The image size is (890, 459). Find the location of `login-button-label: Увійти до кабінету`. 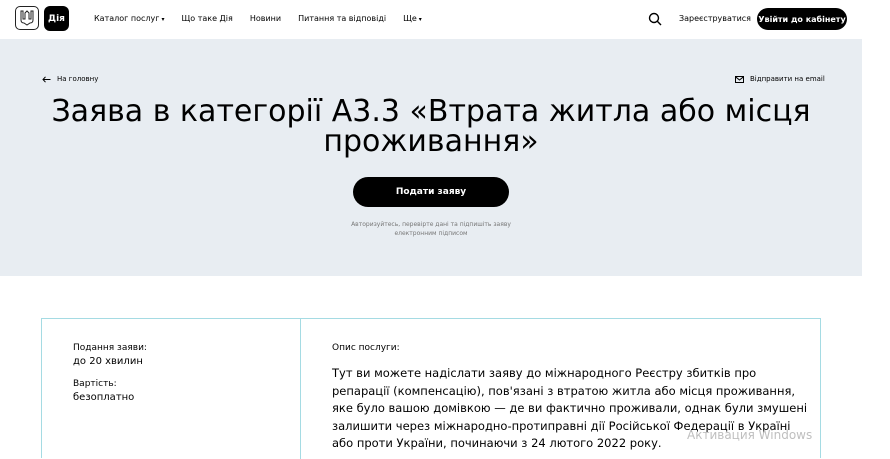

login-button-label: Увійти до кабінету is located at coordinates (802, 19).